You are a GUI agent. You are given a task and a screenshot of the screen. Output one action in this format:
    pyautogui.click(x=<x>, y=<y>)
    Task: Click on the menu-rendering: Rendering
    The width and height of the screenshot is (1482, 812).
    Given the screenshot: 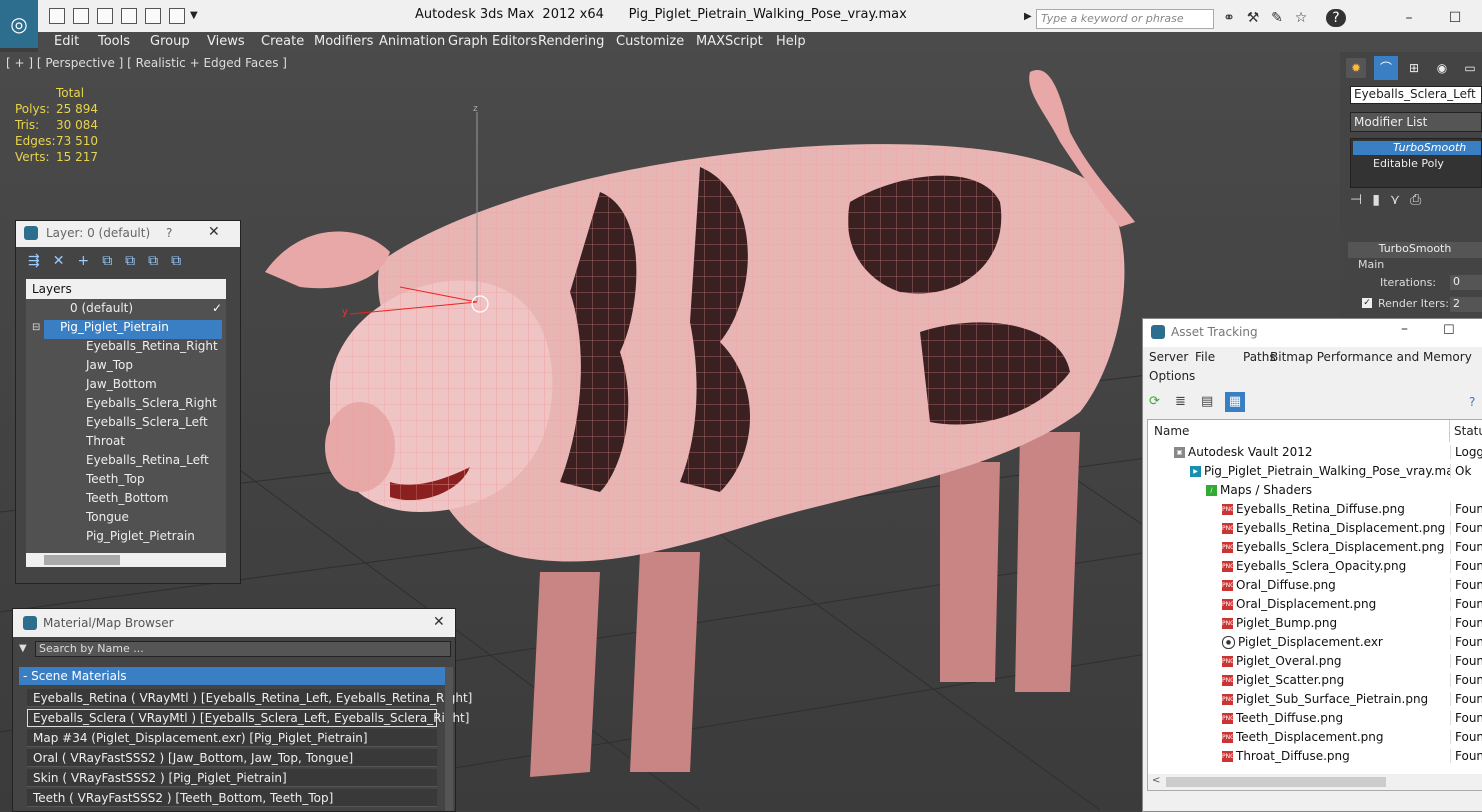 What is the action you would take?
    pyautogui.click(x=571, y=41)
    